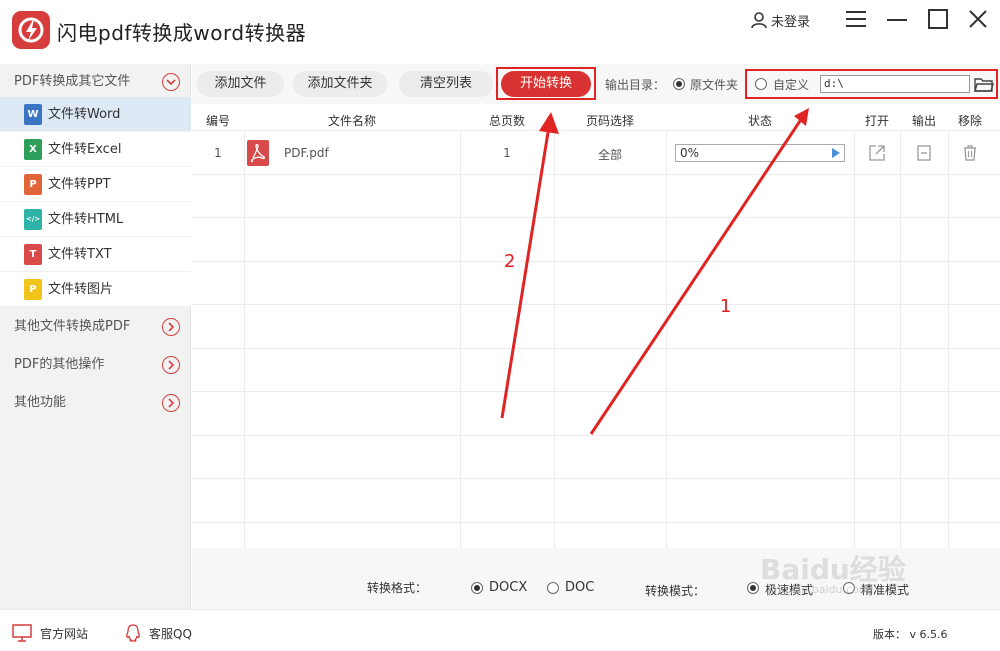  Describe the element at coordinates (856, 19) in the screenshot. I see `menu-icon` at that location.